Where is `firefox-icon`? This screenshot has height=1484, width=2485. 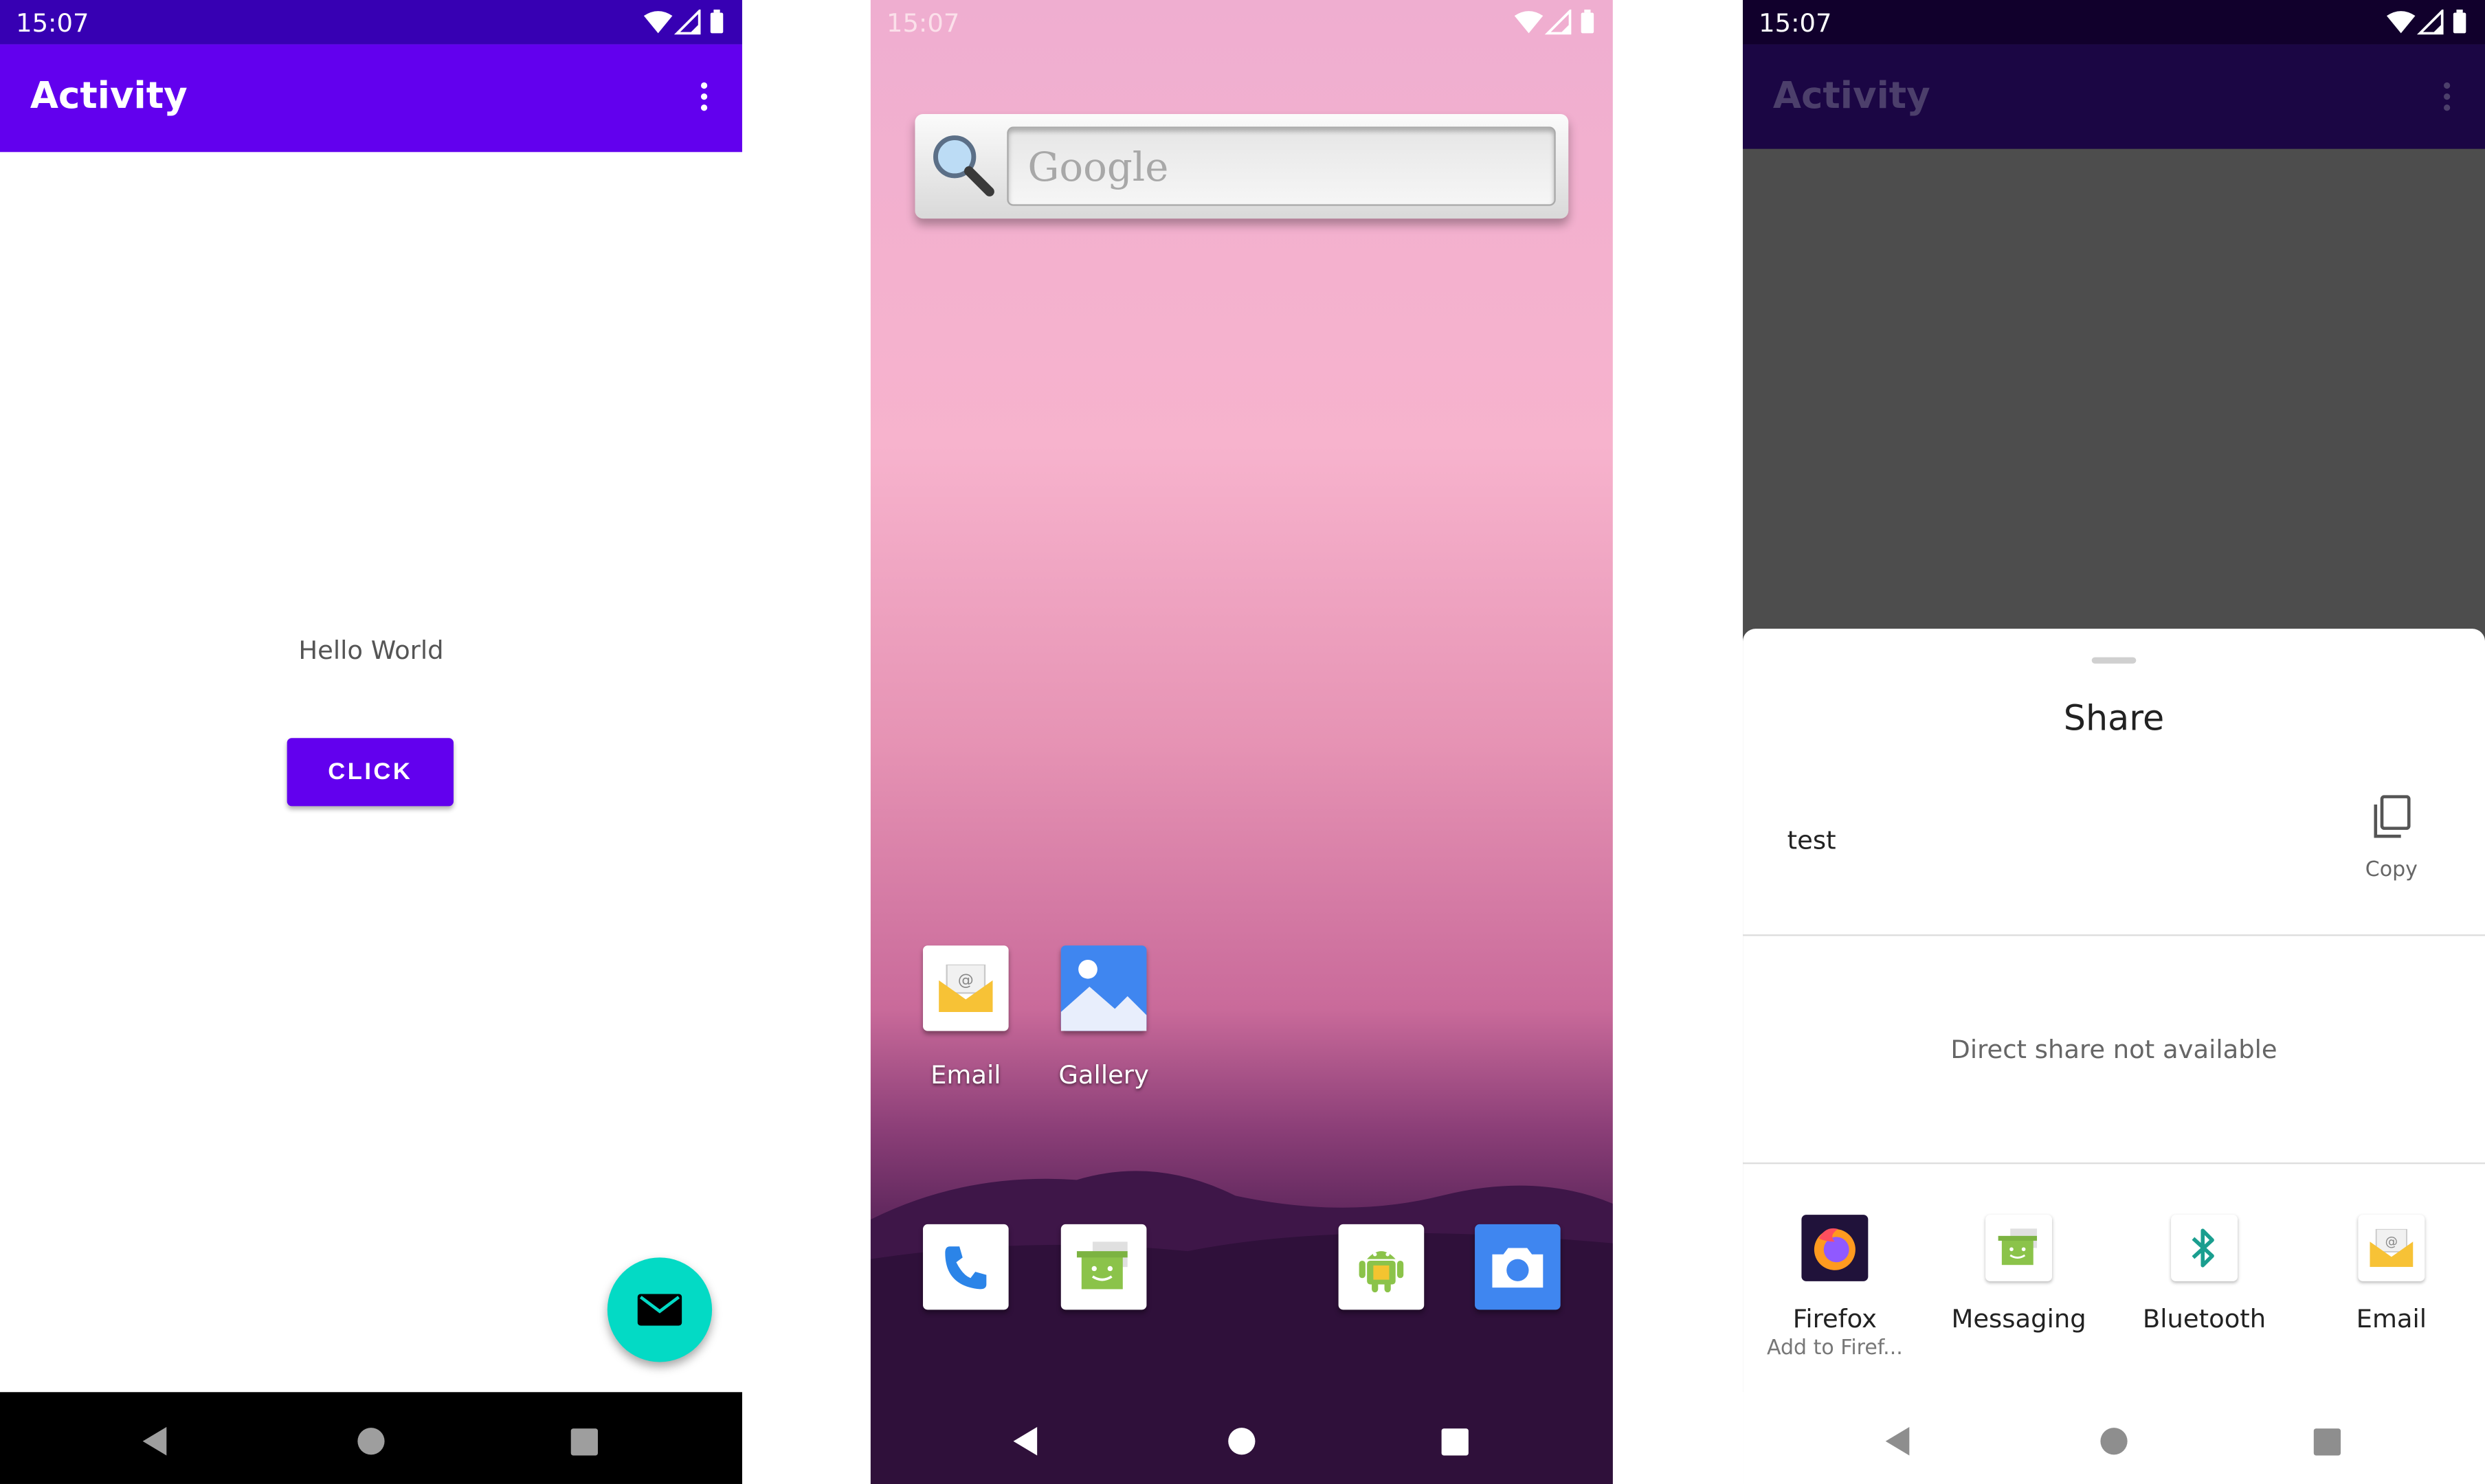 firefox-icon is located at coordinates (1835, 1248).